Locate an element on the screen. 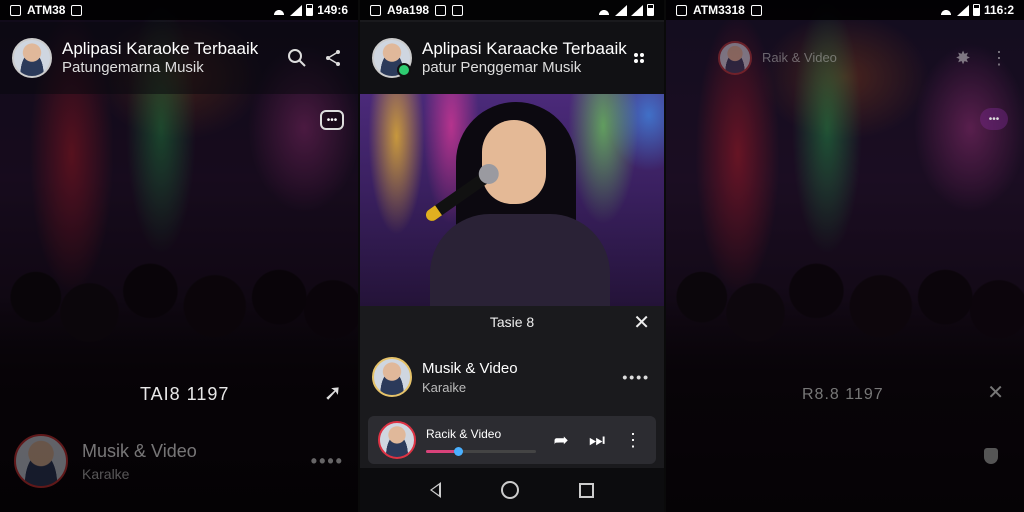  app-title: Raik & Video is located at coordinates (799, 57).